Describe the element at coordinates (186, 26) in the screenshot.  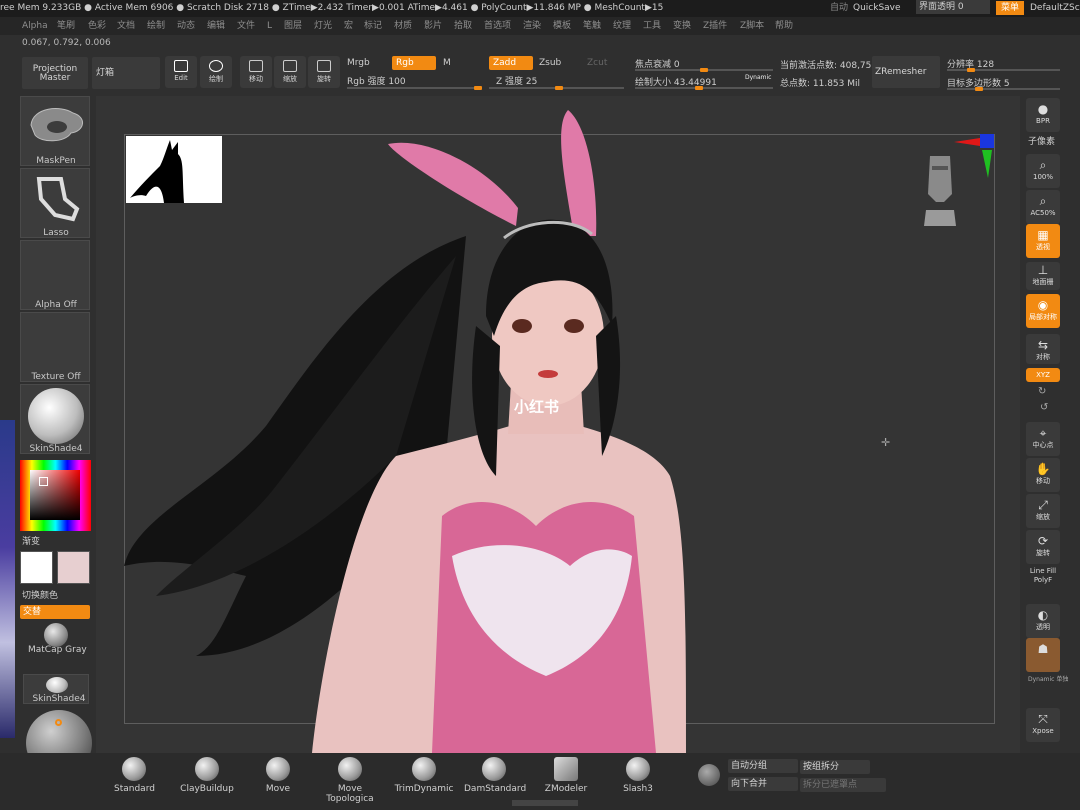
I see `menu-movie-dynamic: 动态` at that location.